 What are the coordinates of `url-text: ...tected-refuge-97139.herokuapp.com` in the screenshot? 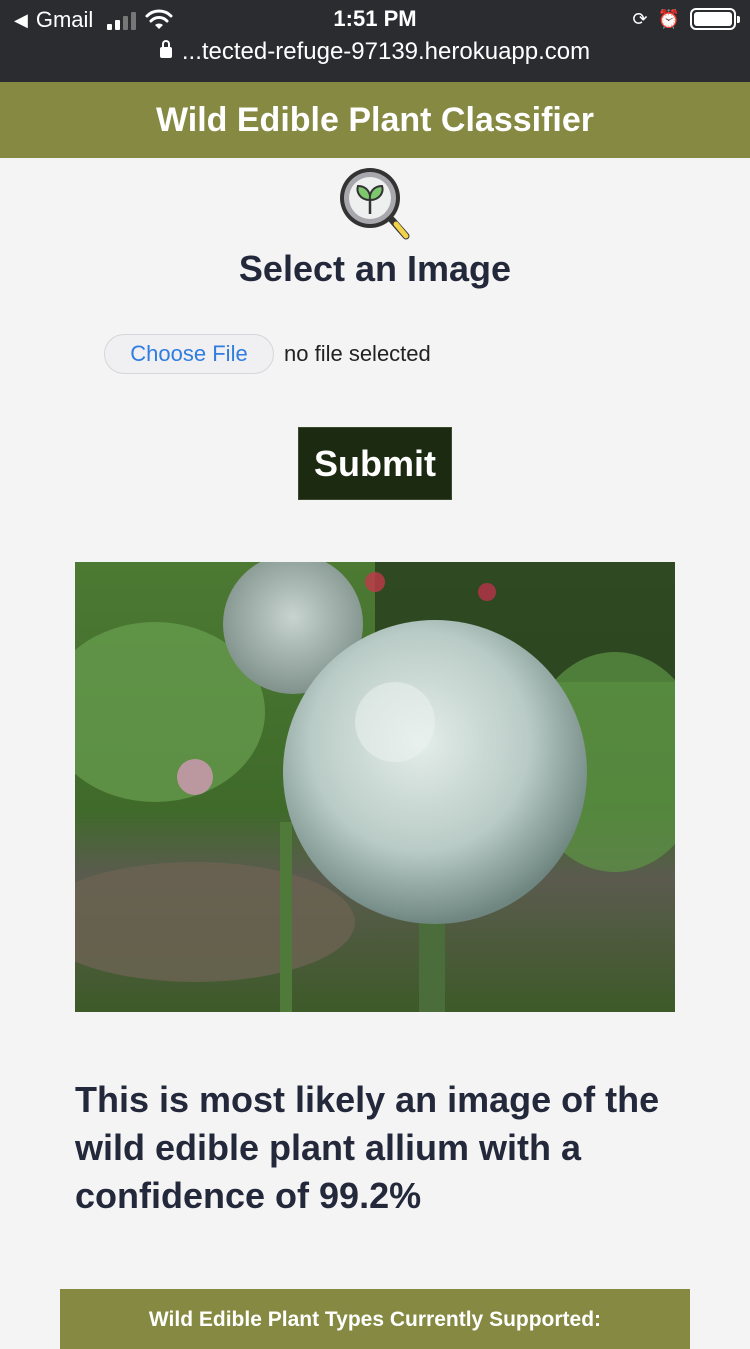 It's located at (386, 51).